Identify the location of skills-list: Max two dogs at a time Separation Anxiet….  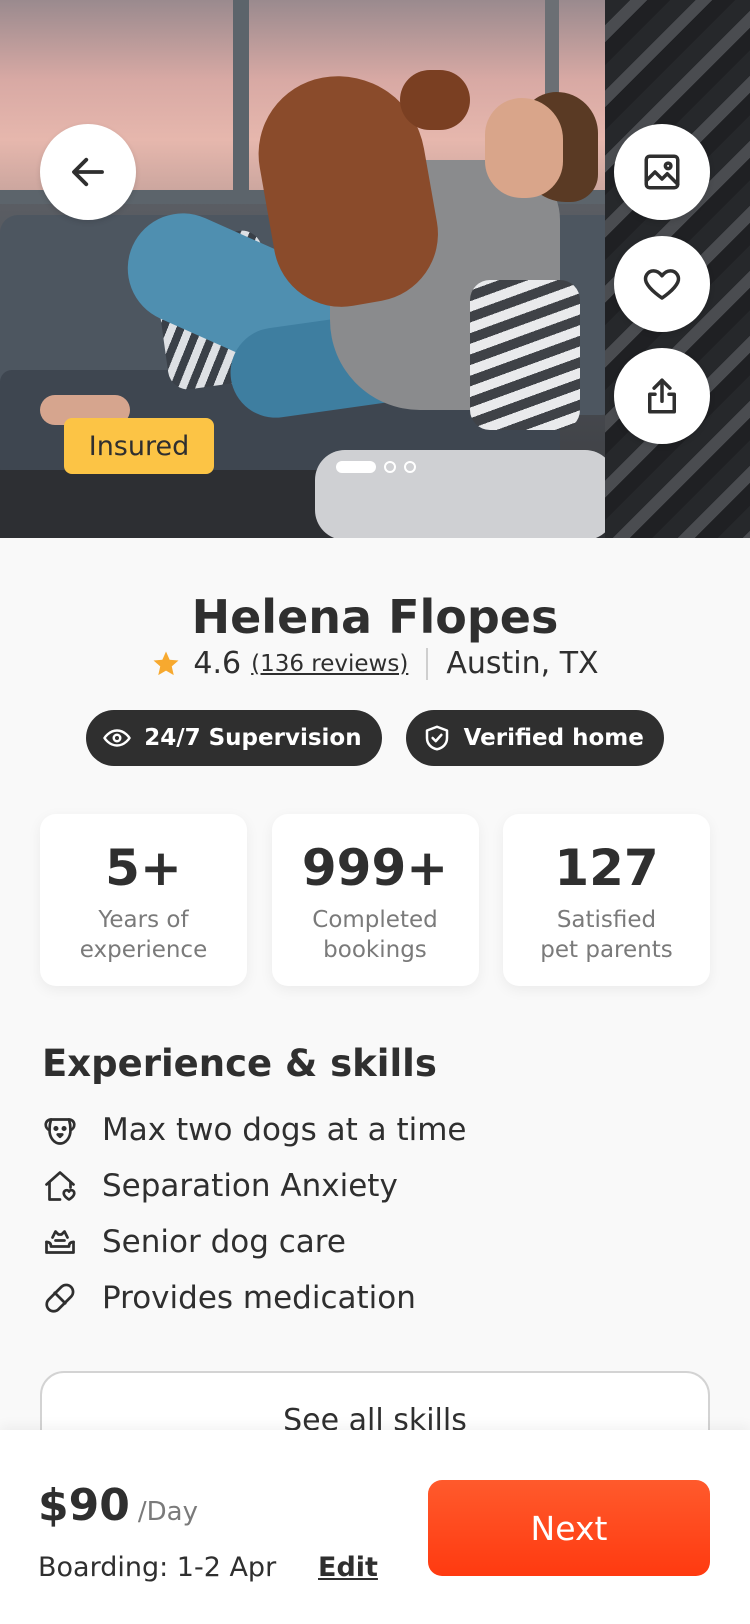
(372, 1214).